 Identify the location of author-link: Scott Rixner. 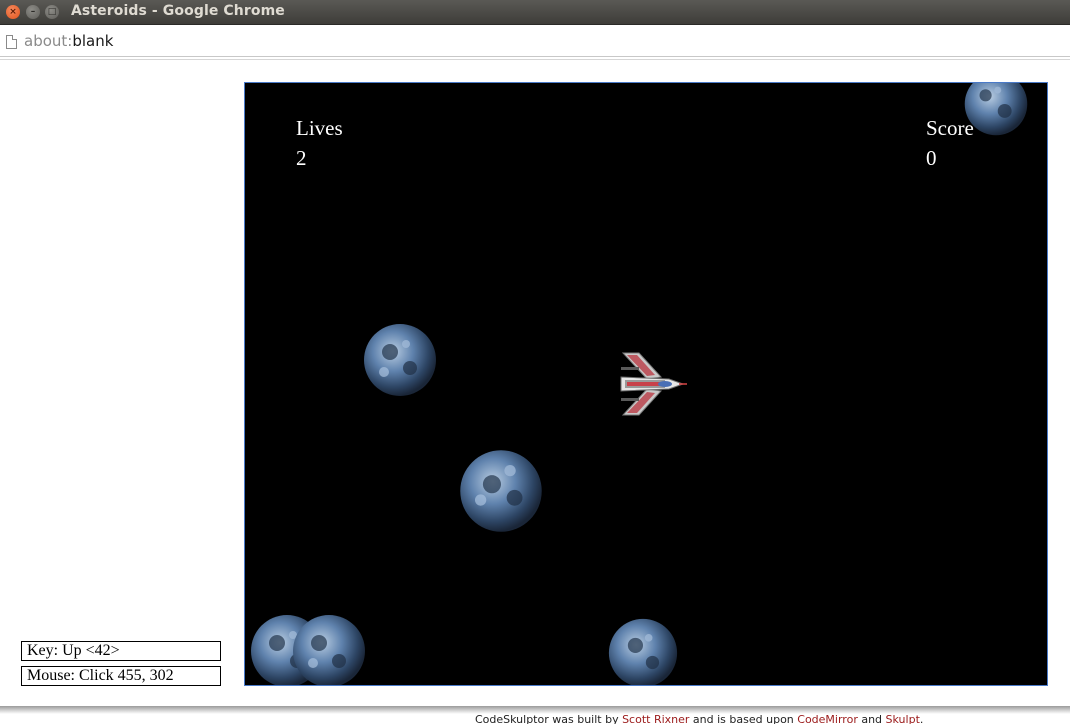
(655, 718).